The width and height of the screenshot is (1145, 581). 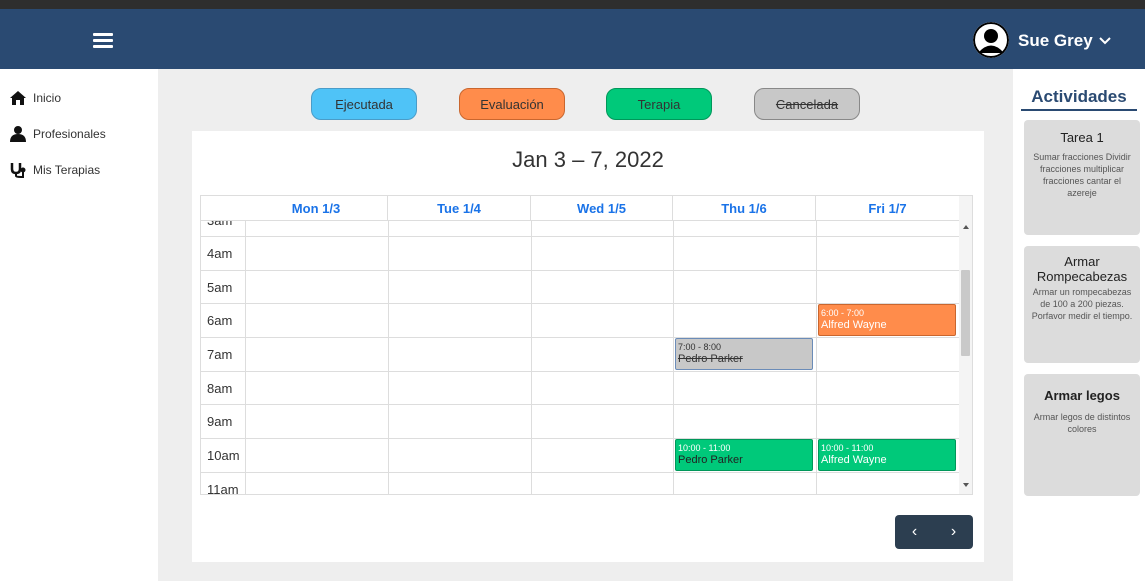 What do you see at coordinates (79, 325) in the screenshot?
I see `sidebar: Inicio Profesionales Mis Terapias` at bounding box center [79, 325].